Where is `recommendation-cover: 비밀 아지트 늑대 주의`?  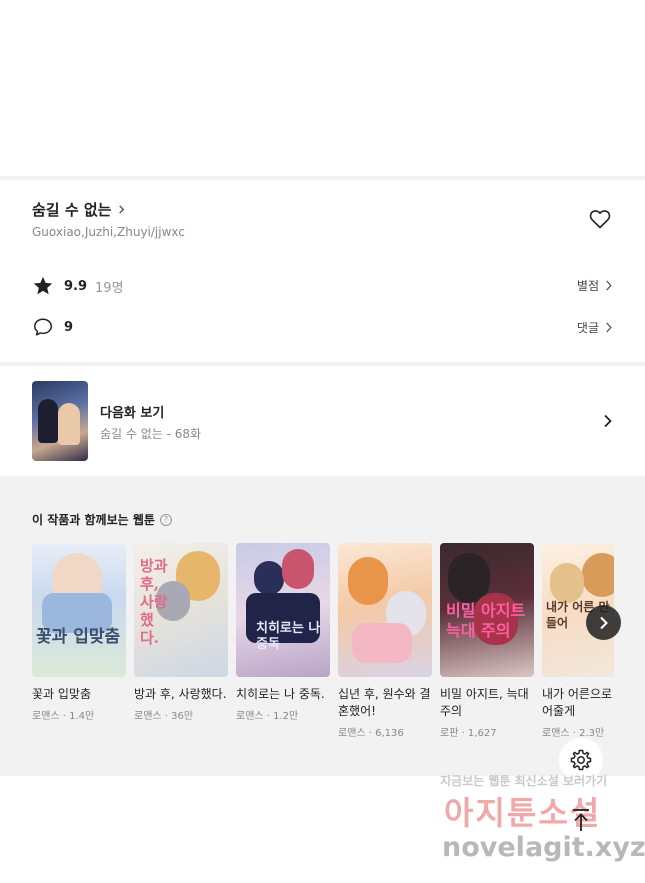 recommendation-cover: 비밀 아지트 늑대 주의 is located at coordinates (487, 610).